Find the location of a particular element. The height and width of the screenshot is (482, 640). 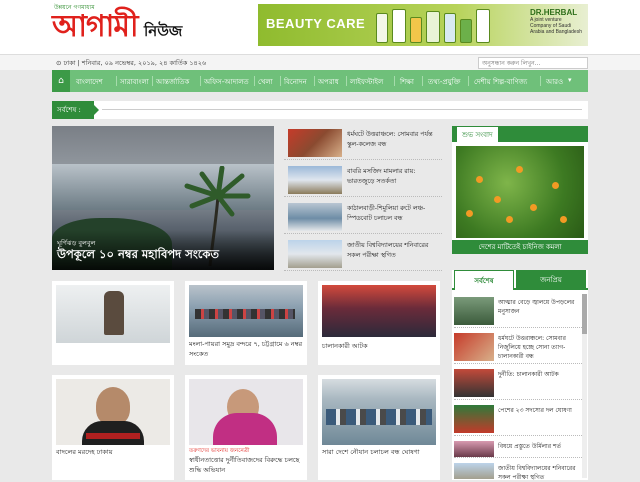

nav-item-tech: তথ্য-প্রযুক্তি is located at coordinates (444, 82).